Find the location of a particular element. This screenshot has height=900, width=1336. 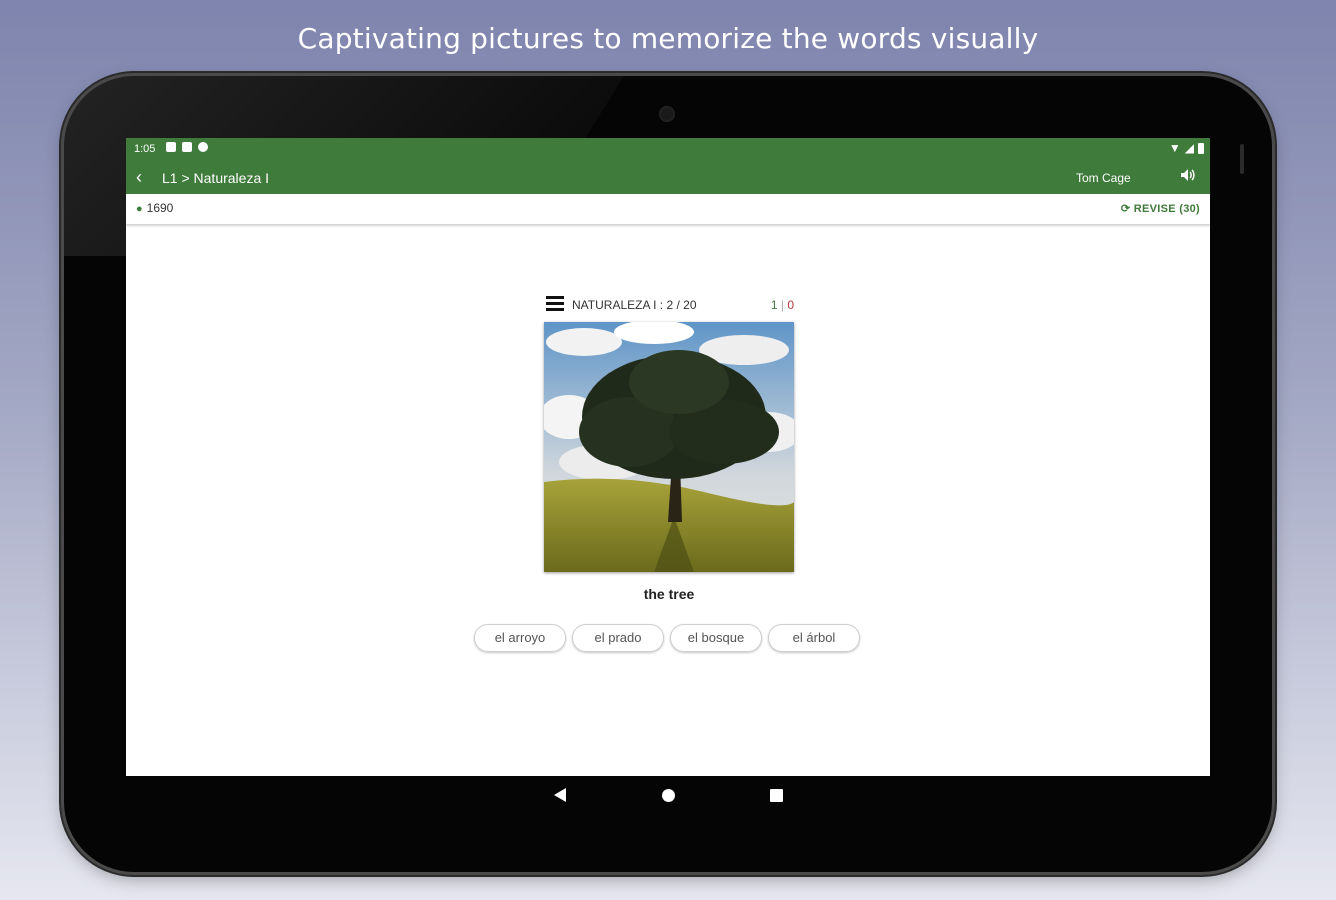

sync-icon is located at coordinates (203, 147).